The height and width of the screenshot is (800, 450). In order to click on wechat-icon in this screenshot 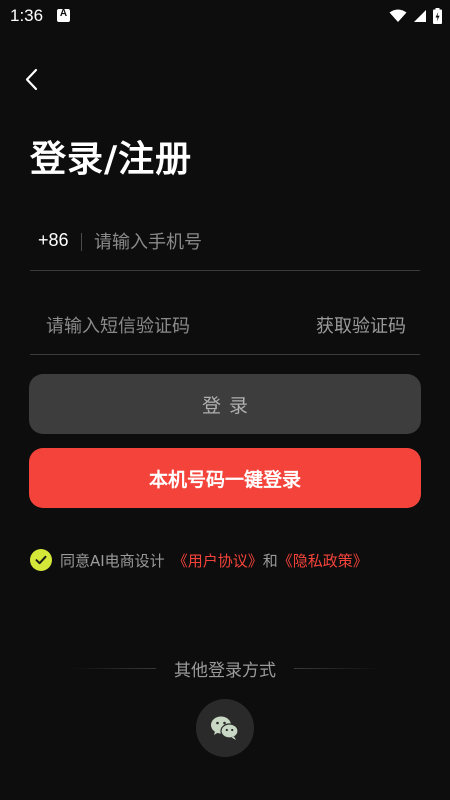, I will do `click(225, 728)`.